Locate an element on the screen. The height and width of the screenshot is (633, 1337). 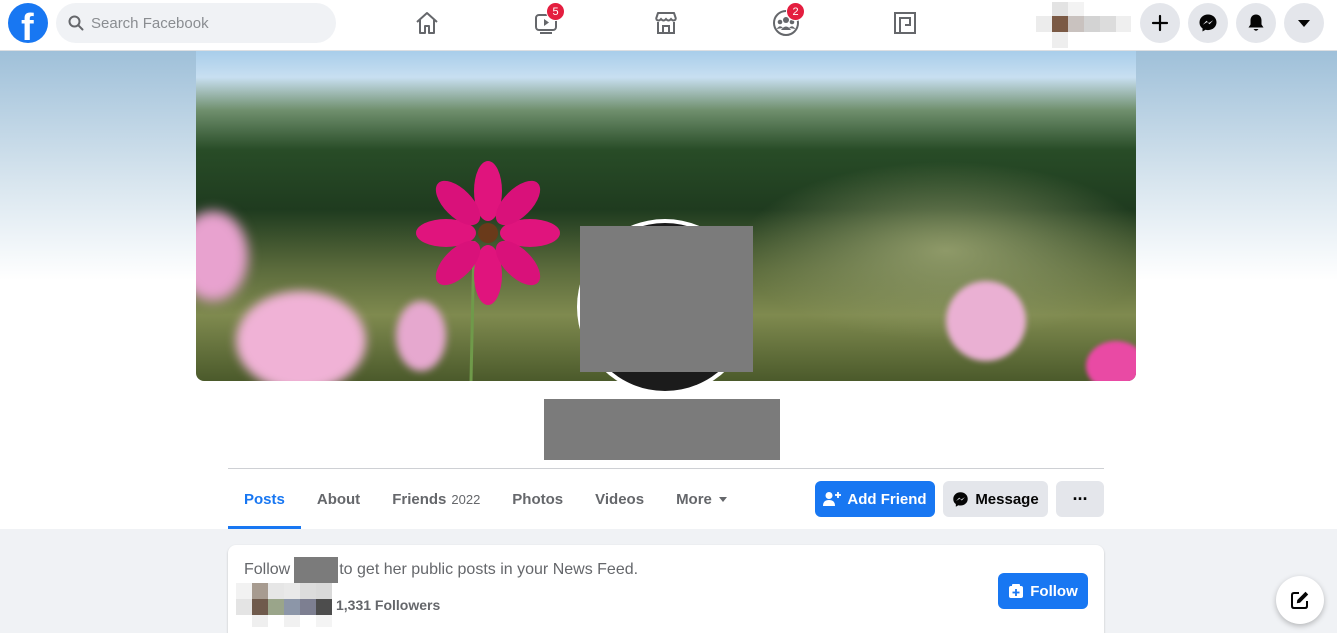
redacted-profile-name is located at coordinates (662, 429).